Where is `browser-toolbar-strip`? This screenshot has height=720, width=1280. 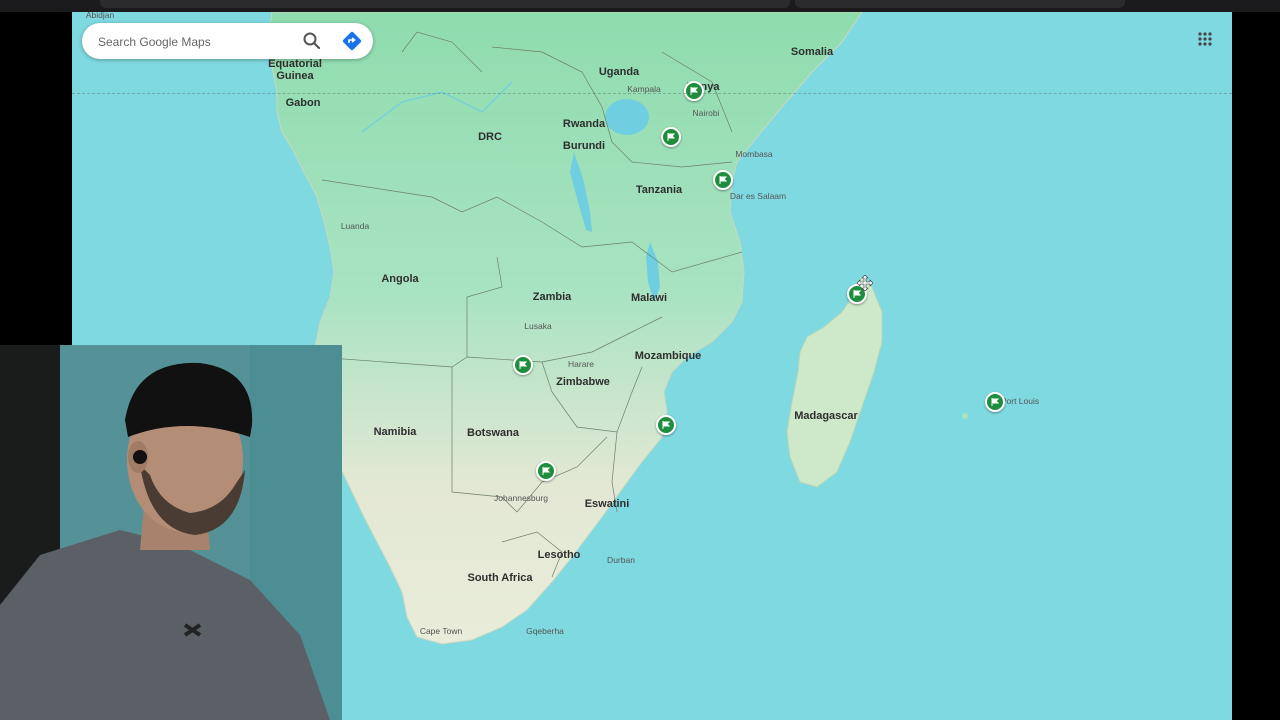
browser-toolbar-strip is located at coordinates (960, 4).